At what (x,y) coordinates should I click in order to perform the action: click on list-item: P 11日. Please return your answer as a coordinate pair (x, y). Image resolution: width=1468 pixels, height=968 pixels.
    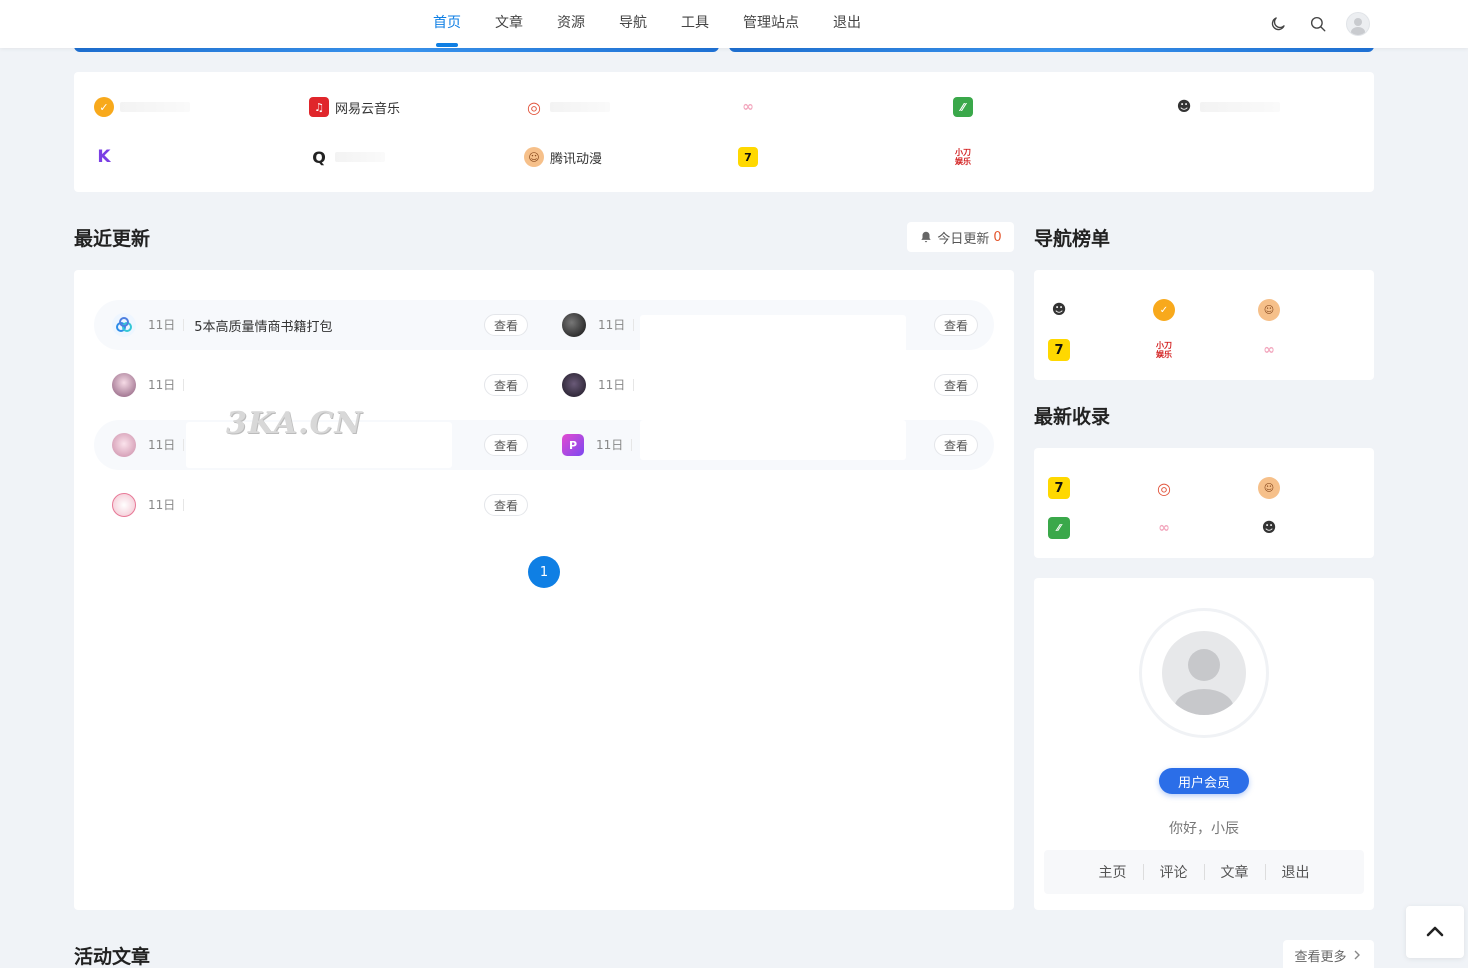
    Looking at the image, I should click on (597, 445).